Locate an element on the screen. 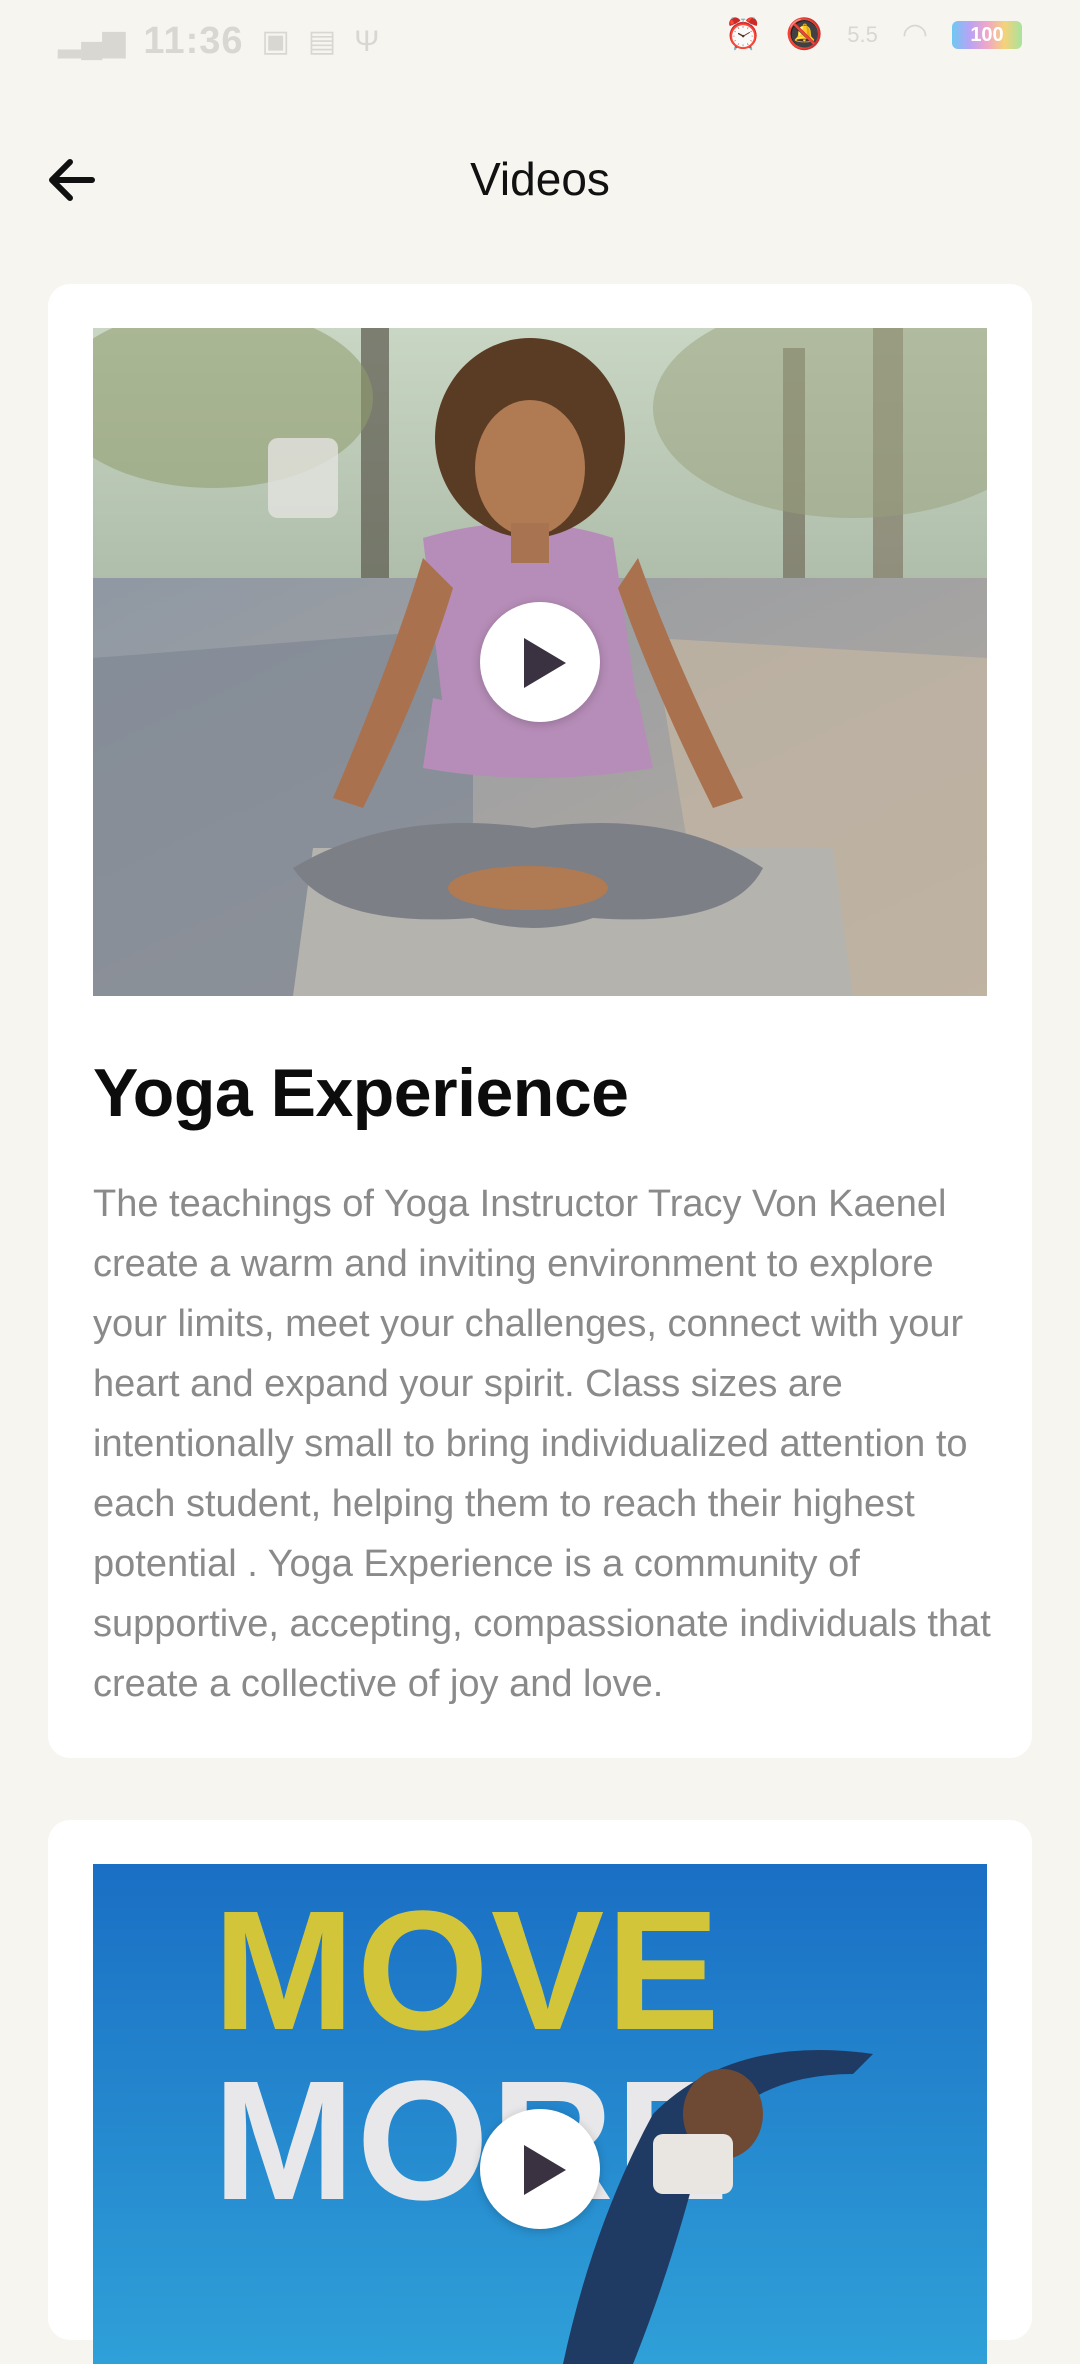 The width and height of the screenshot is (1080, 2364). status-time: 11:36 is located at coordinates (193, 41).